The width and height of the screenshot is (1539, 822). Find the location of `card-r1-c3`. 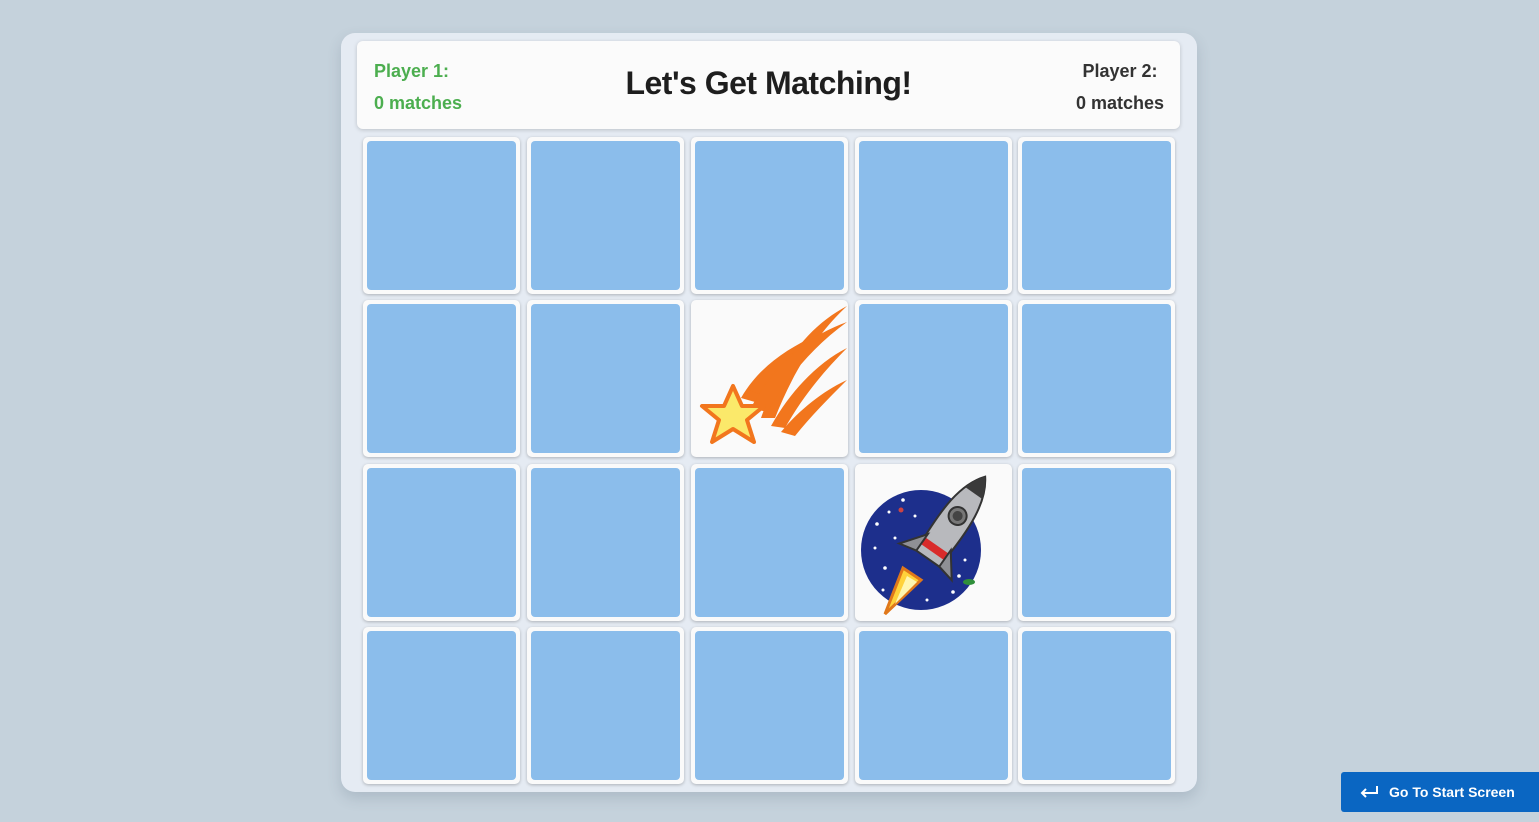

card-r1-c3 is located at coordinates (769, 215).